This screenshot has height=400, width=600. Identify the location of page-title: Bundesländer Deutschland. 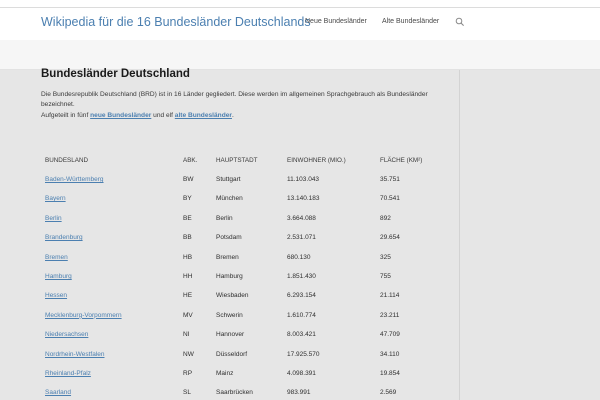
(115, 74).